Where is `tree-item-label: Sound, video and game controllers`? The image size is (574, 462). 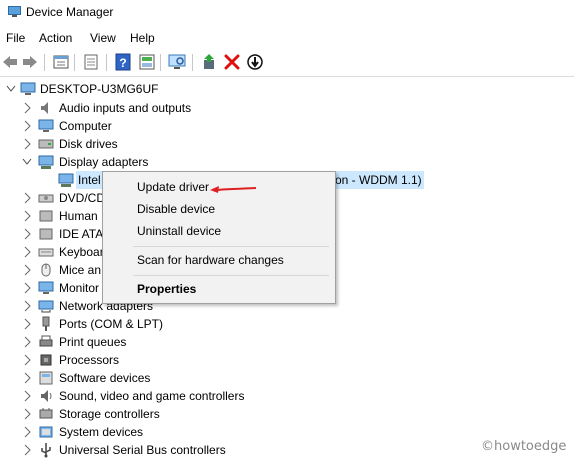
tree-item-label: Sound, video and game controllers is located at coordinates (152, 396).